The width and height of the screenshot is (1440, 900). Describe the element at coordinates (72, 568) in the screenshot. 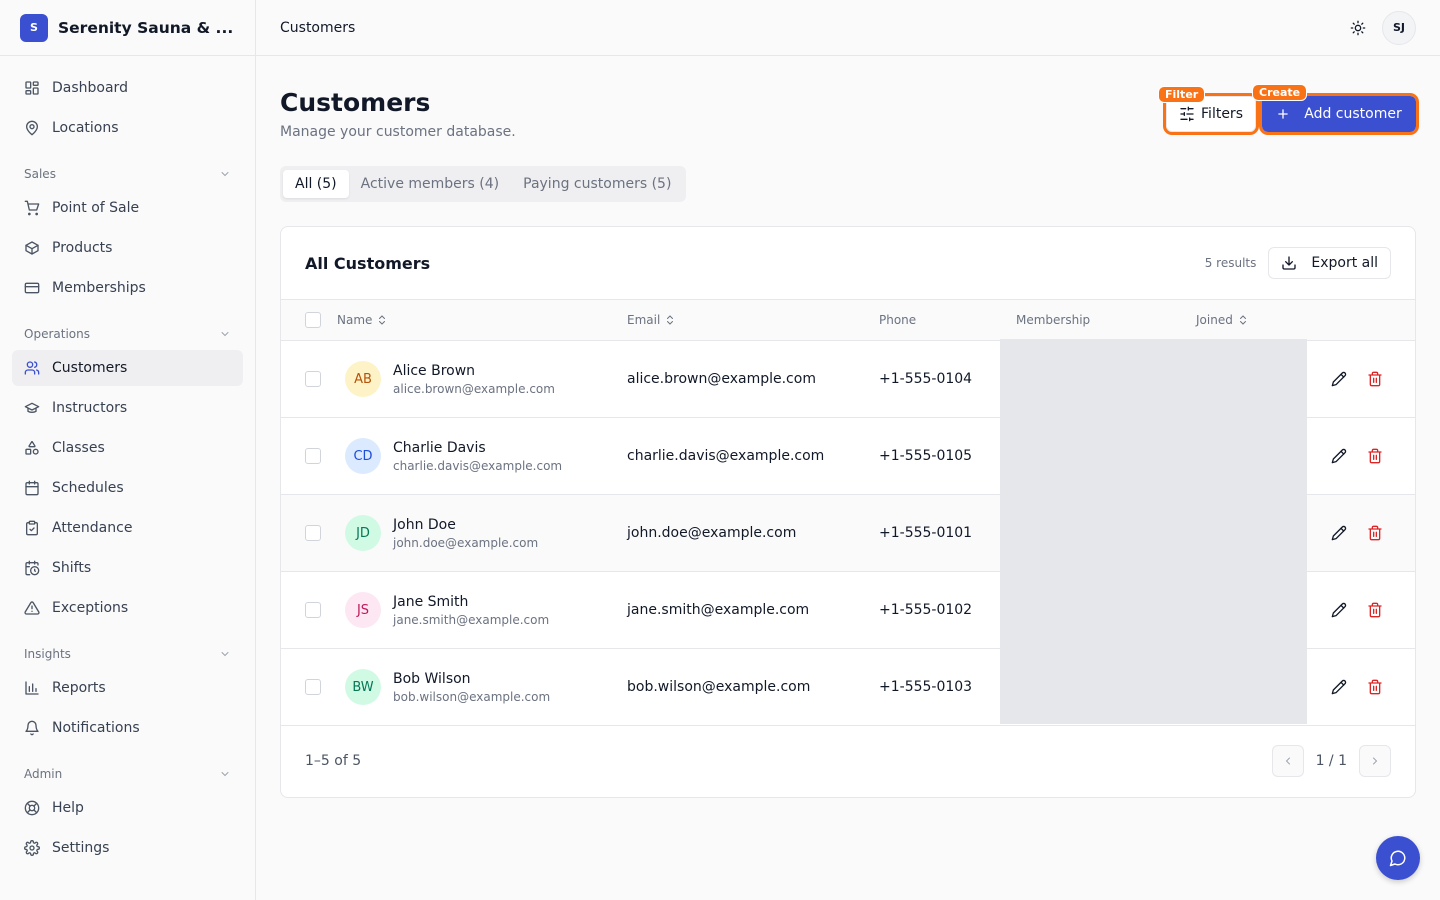

I see `sidebar-item-label: Shifts` at that location.